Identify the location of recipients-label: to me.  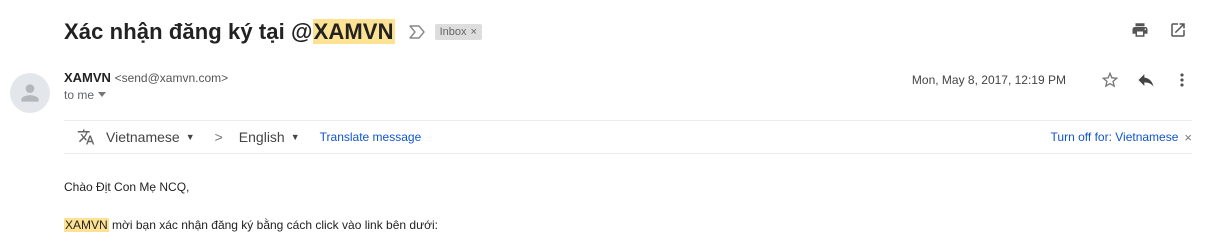
(79, 95).